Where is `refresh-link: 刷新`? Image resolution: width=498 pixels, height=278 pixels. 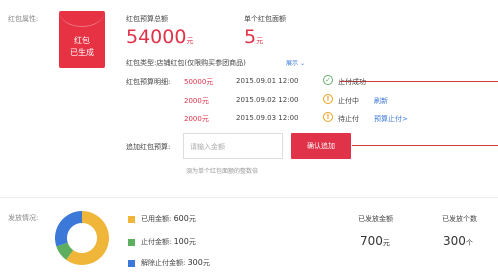 refresh-link: 刷新 is located at coordinates (381, 101).